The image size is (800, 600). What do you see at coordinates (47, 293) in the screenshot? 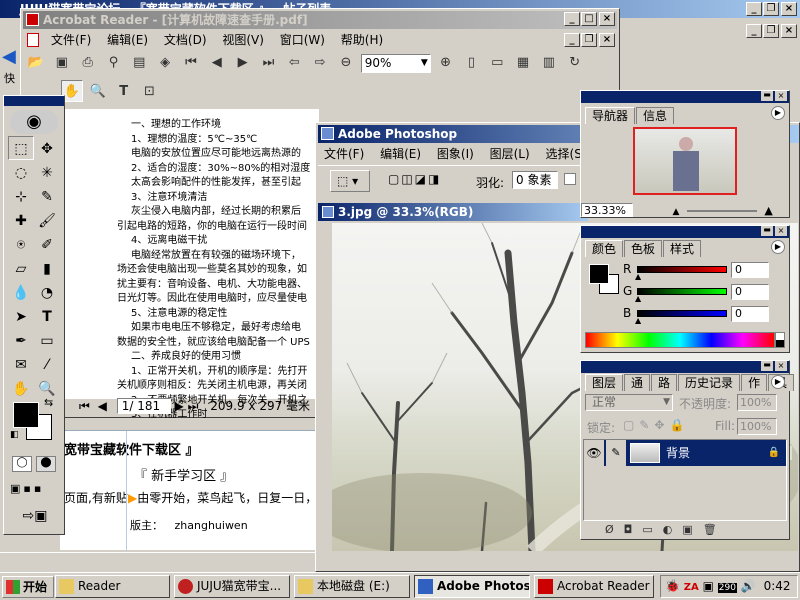
I see `dodge-tool-icon: ◔` at bounding box center [47, 293].